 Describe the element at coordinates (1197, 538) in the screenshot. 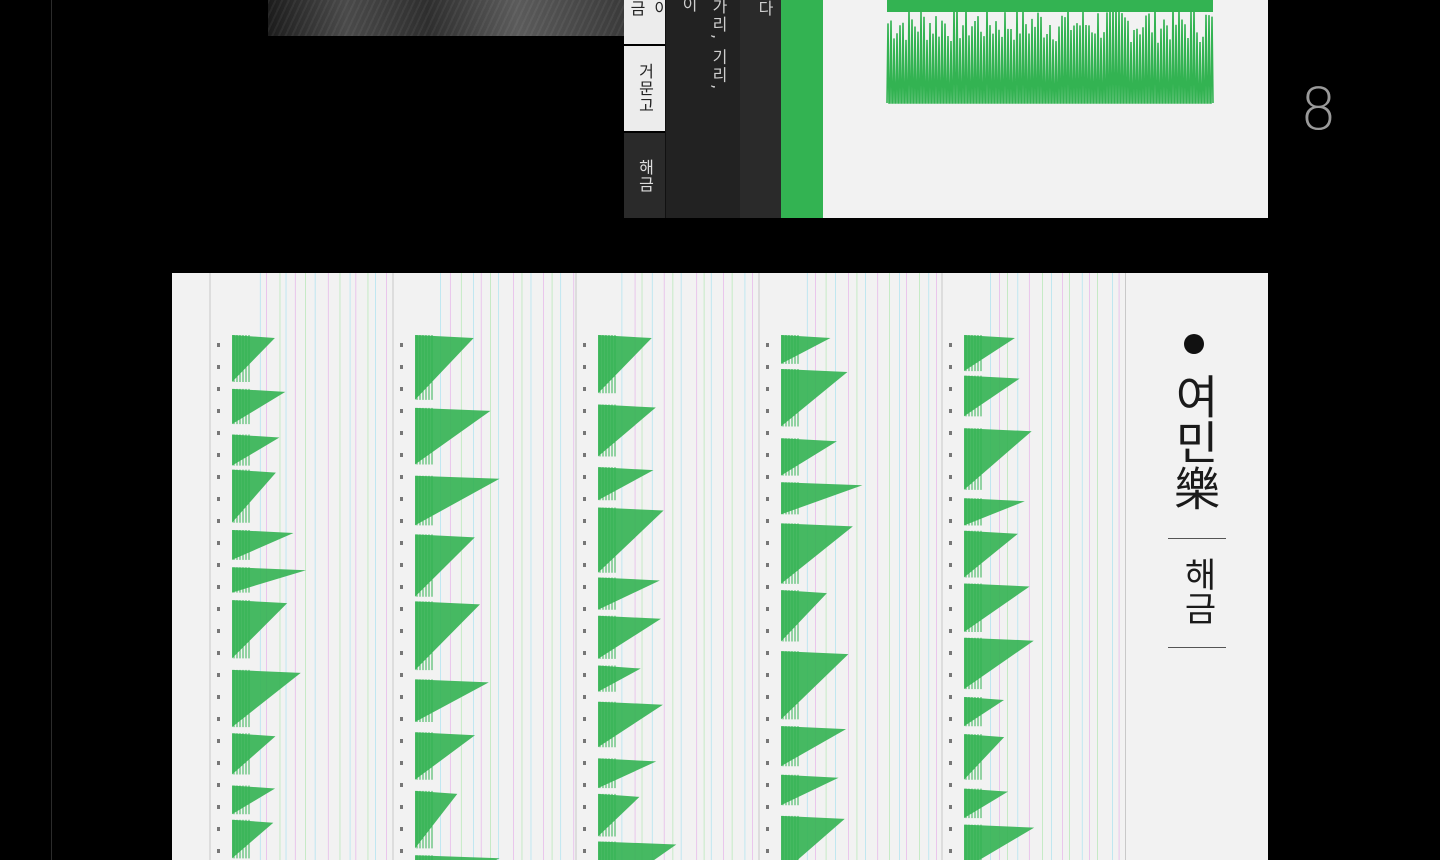

I see `title-rule-top` at that location.